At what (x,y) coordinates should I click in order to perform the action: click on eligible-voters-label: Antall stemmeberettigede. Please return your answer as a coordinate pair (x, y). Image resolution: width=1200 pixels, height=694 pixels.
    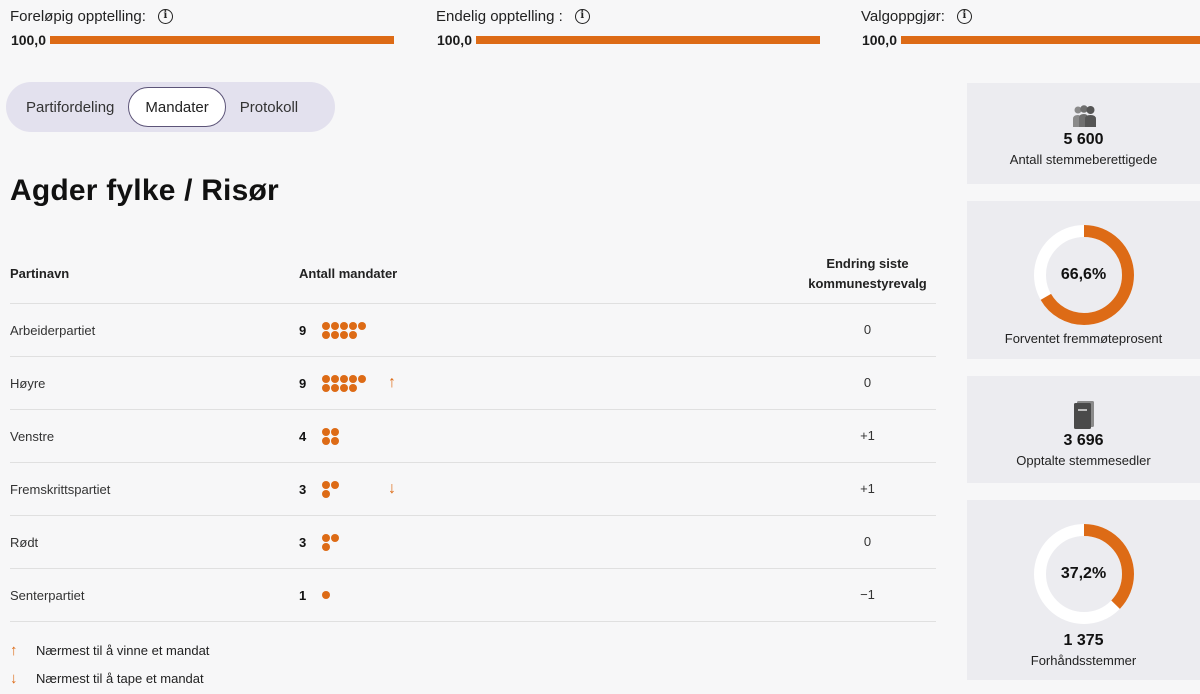
    Looking at the image, I should click on (1083, 159).